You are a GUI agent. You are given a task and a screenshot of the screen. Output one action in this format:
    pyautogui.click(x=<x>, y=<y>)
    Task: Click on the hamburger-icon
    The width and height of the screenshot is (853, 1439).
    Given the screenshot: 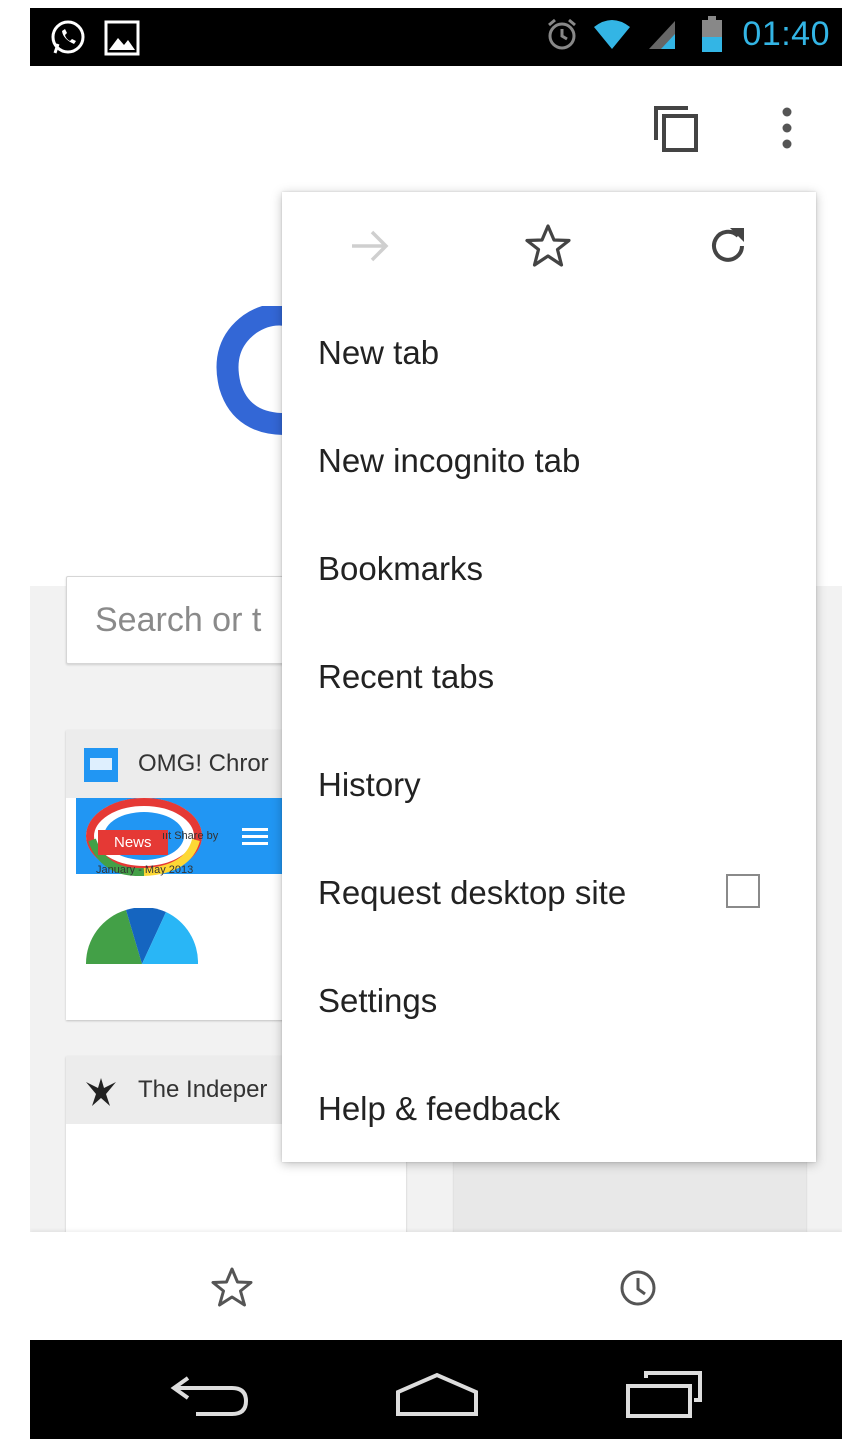 What is the action you would take?
    pyautogui.click(x=255, y=836)
    